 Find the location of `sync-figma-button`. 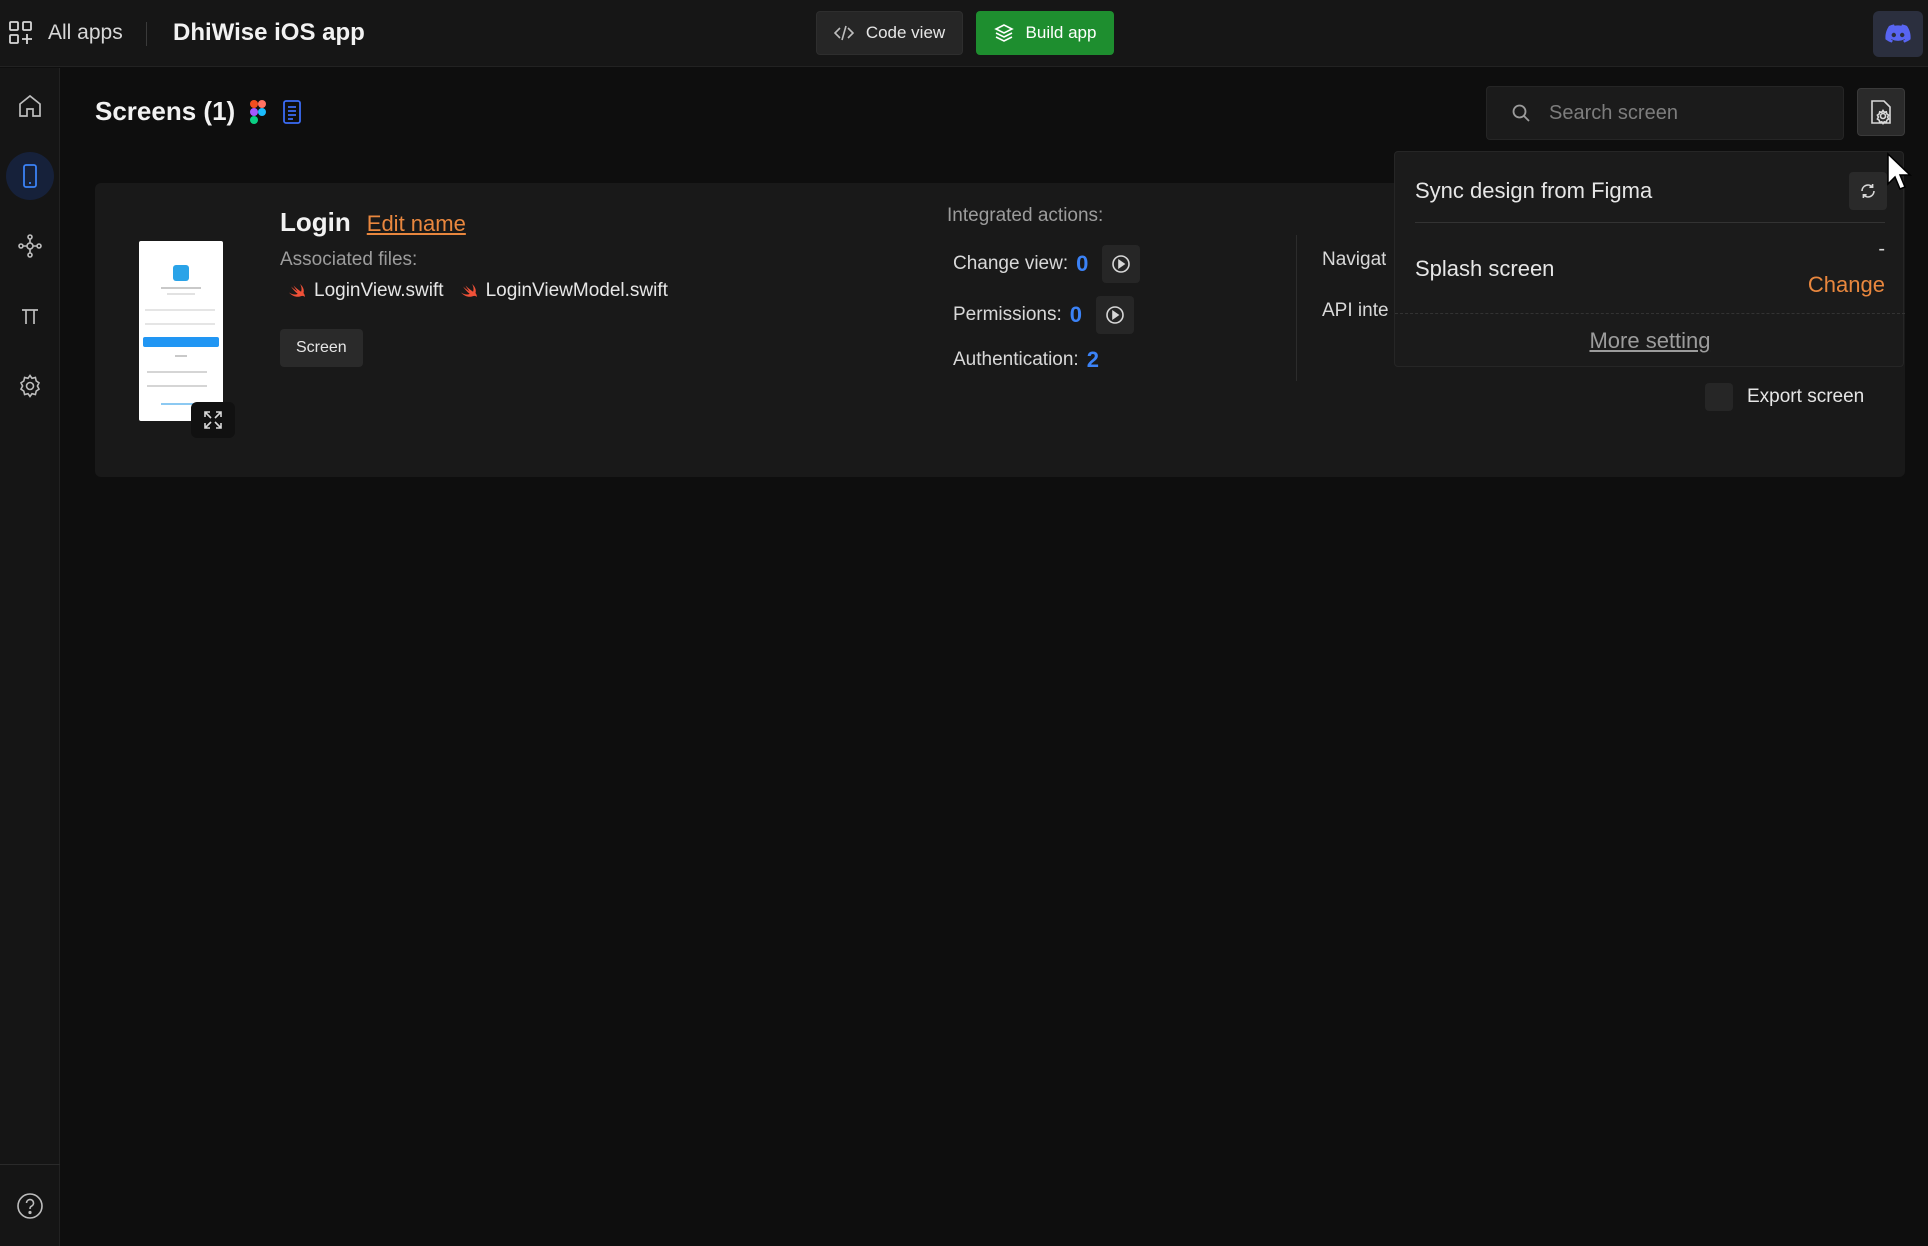

sync-figma-button is located at coordinates (1868, 191).